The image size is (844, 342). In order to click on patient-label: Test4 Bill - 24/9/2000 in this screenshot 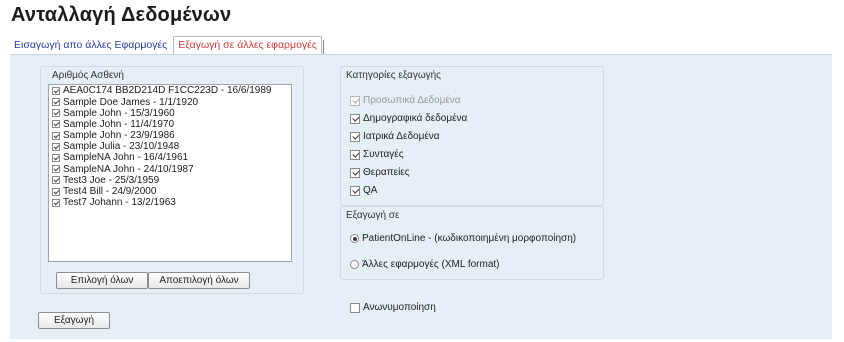, I will do `click(110, 192)`.